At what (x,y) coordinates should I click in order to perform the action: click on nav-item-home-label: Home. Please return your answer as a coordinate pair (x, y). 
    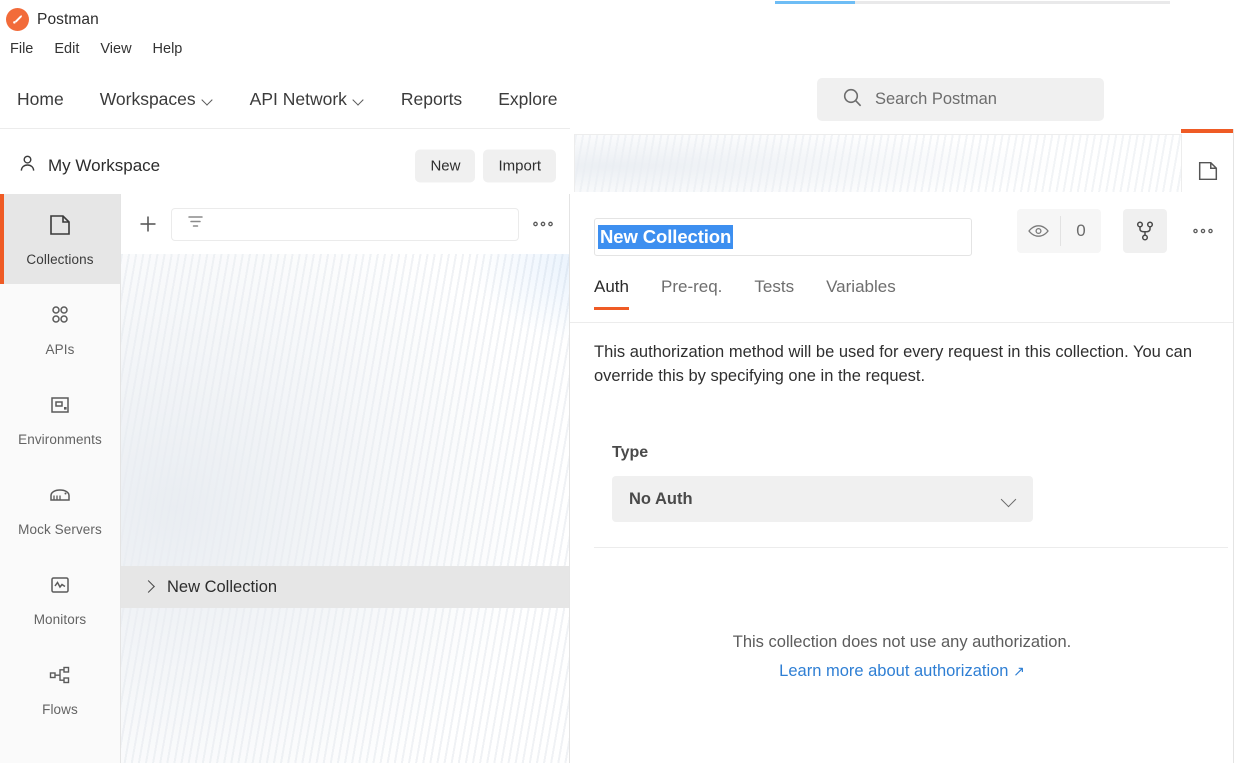
    Looking at the image, I should click on (40, 99).